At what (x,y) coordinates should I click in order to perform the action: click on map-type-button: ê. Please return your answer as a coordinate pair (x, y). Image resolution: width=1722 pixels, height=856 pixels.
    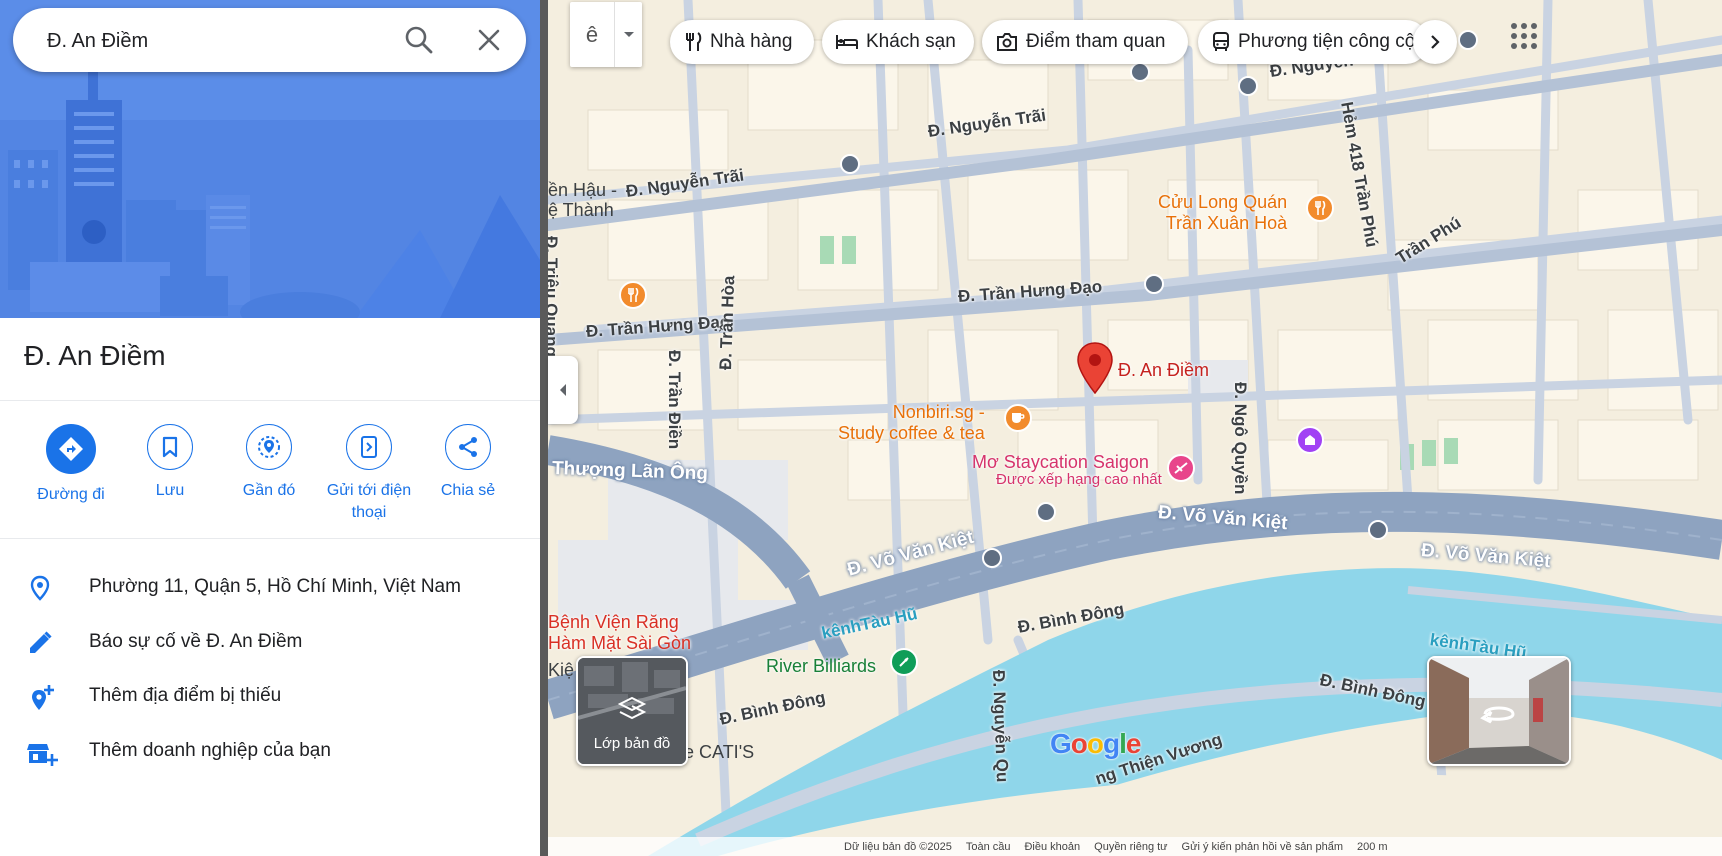
    Looking at the image, I should click on (592, 34).